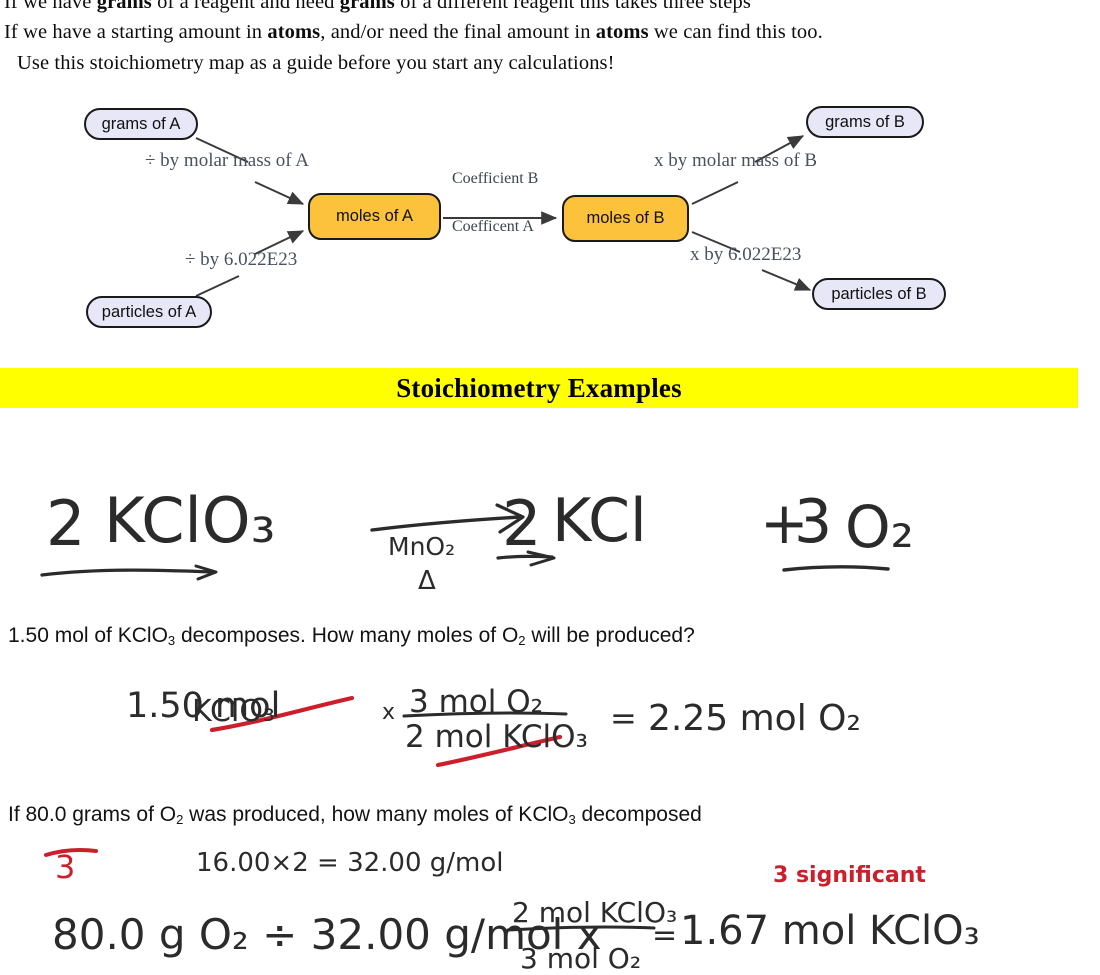  What do you see at coordinates (665, 935) in the screenshot?
I see `work-2-equals-sign: =` at bounding box center [665, 935].